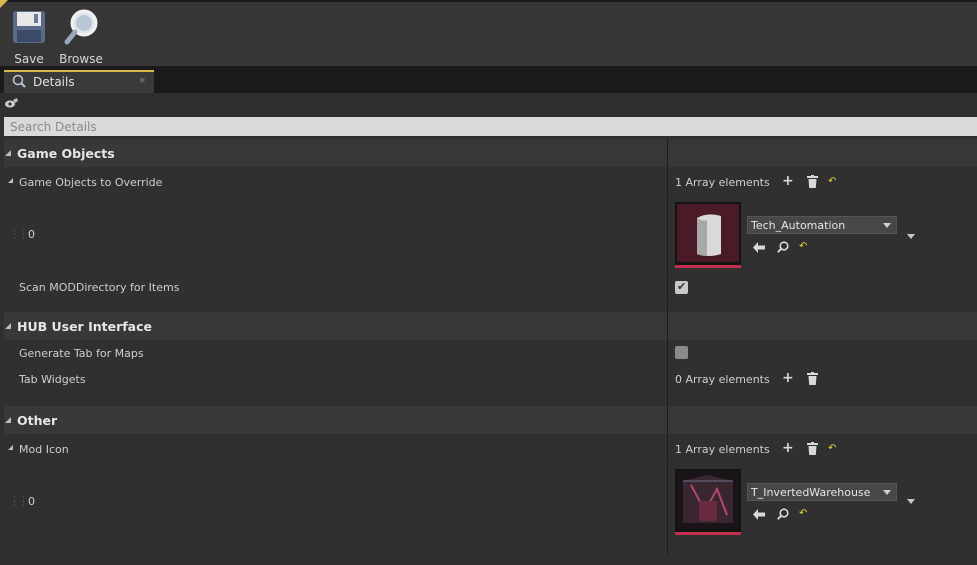  Describe the element at coordinates (490, 326) in the screenshot. I see `category-hub-user-interface: HUB User Interface` at that location.